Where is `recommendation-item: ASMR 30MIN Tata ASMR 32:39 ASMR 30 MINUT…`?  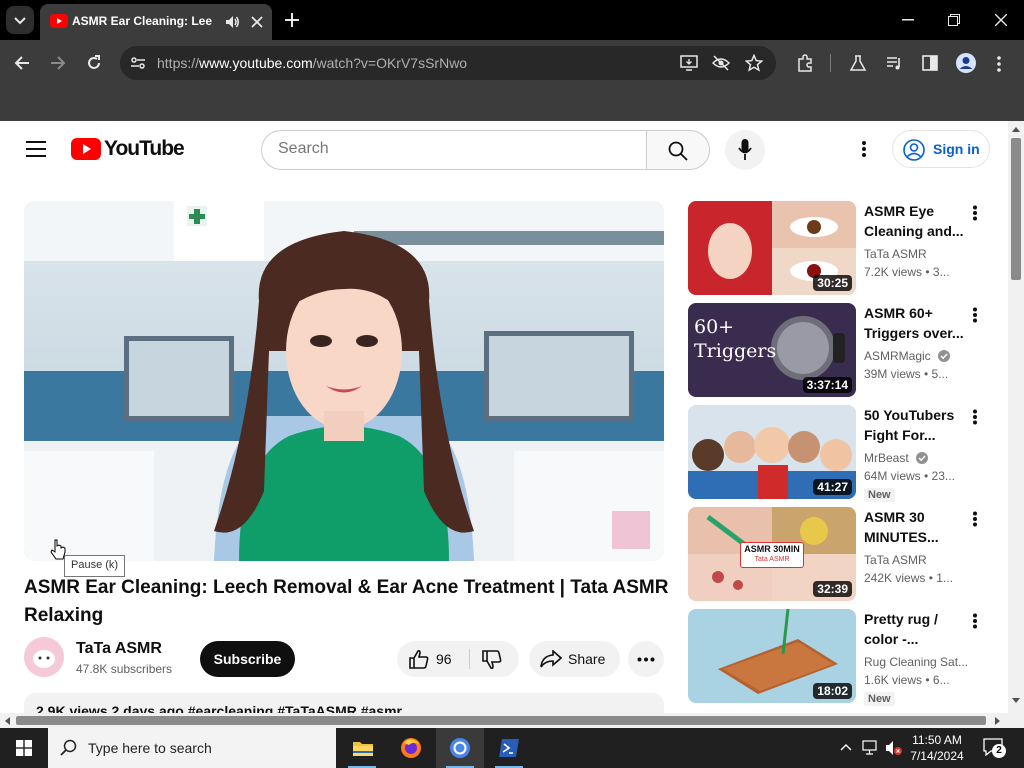
recommendation-item: ASMR 30MIN Tata ASMR 32:39 ASMR 30 MINUT… is located at coordinates (848, 555).